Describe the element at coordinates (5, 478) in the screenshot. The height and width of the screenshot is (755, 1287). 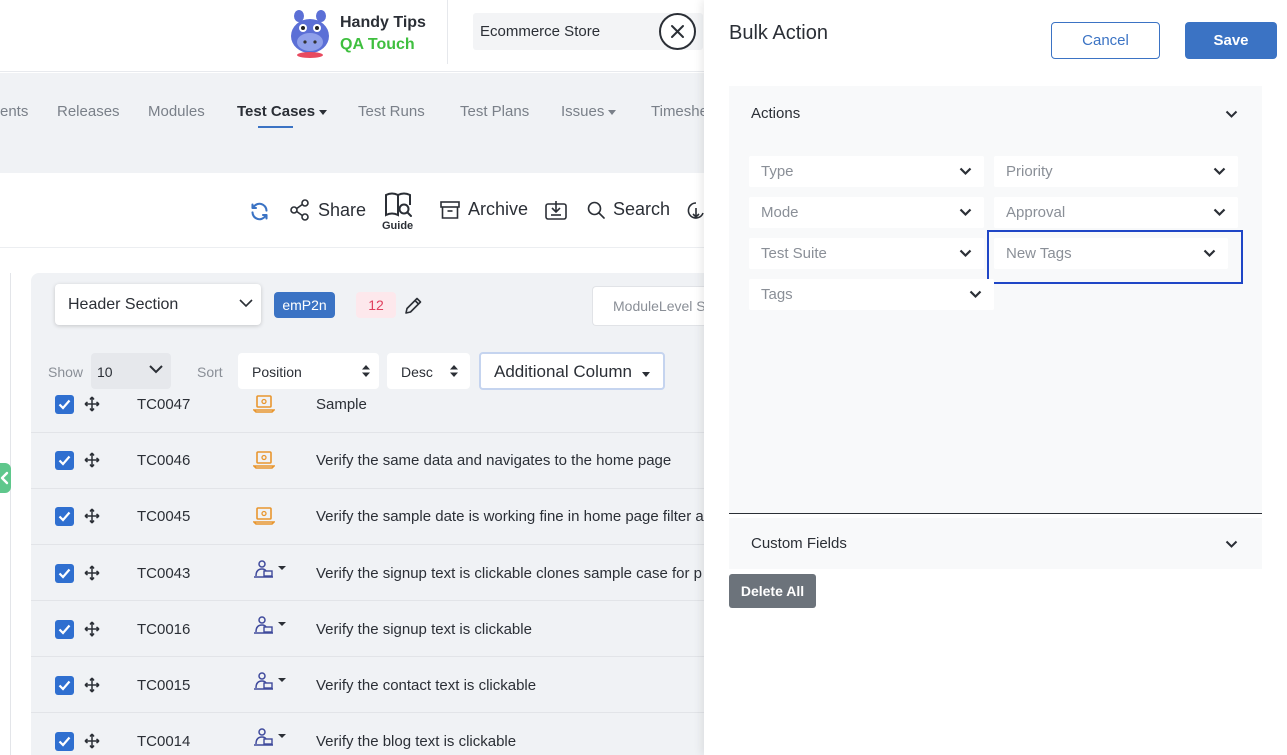
I see `sidebar-toggle-button` at that location.